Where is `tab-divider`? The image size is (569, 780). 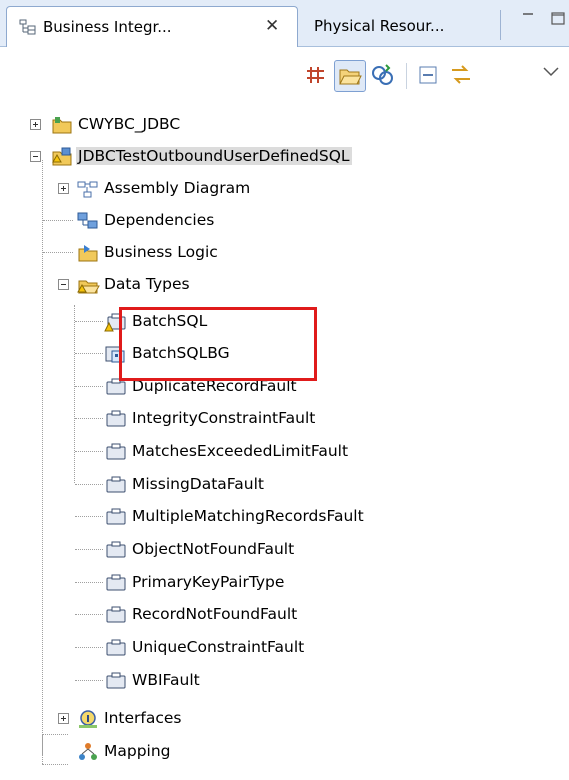
tab-divider is located at coordinates (500, 25).